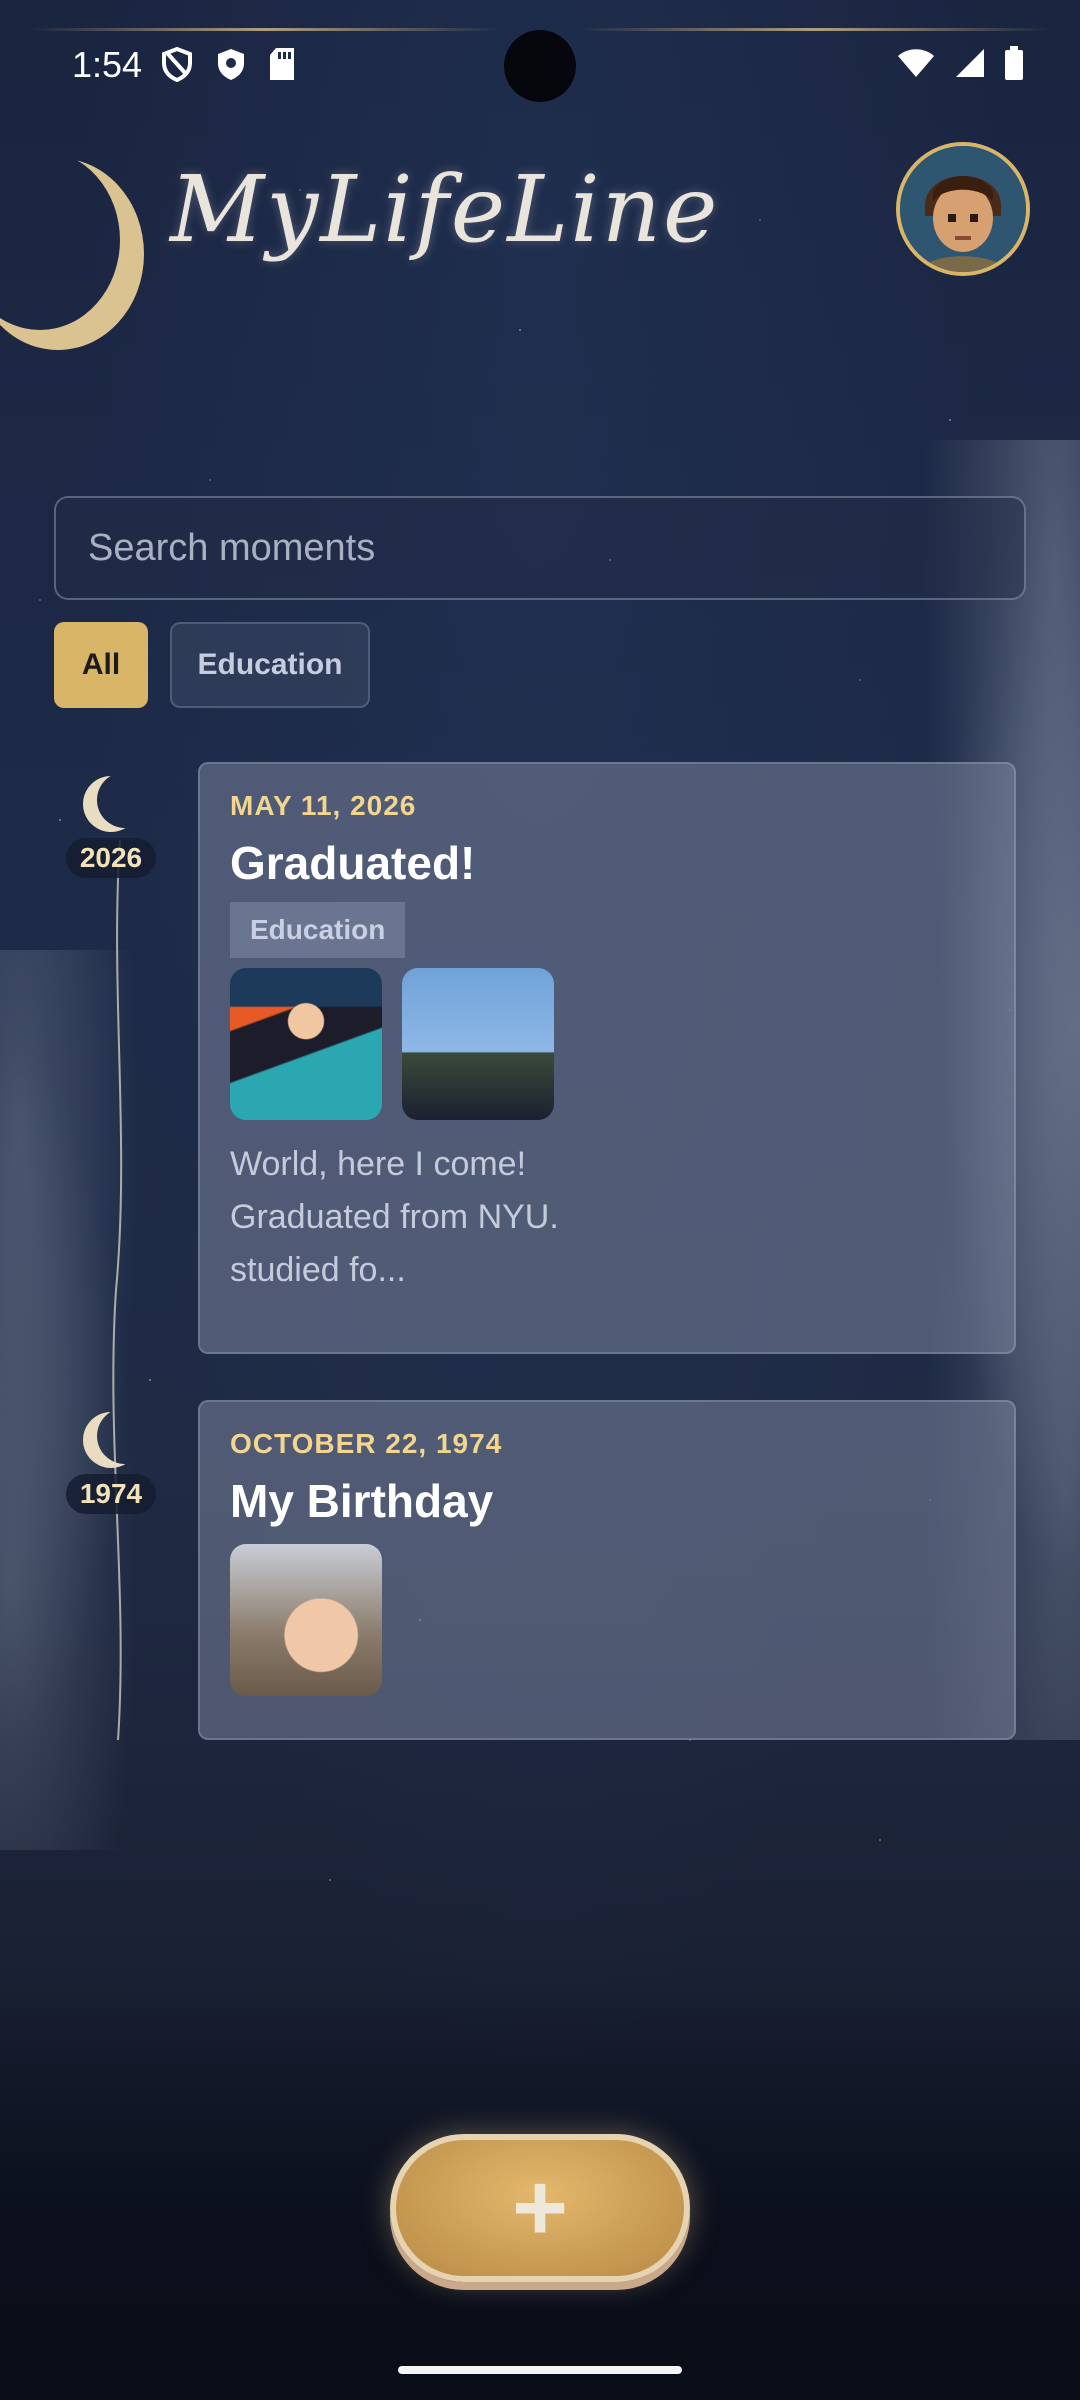 This screenshot has height=2400, width=1080. What do you see at coordinates (111, 858) in the screenshot?
I see `year-label: 2026` at bounding box center [111, 858].